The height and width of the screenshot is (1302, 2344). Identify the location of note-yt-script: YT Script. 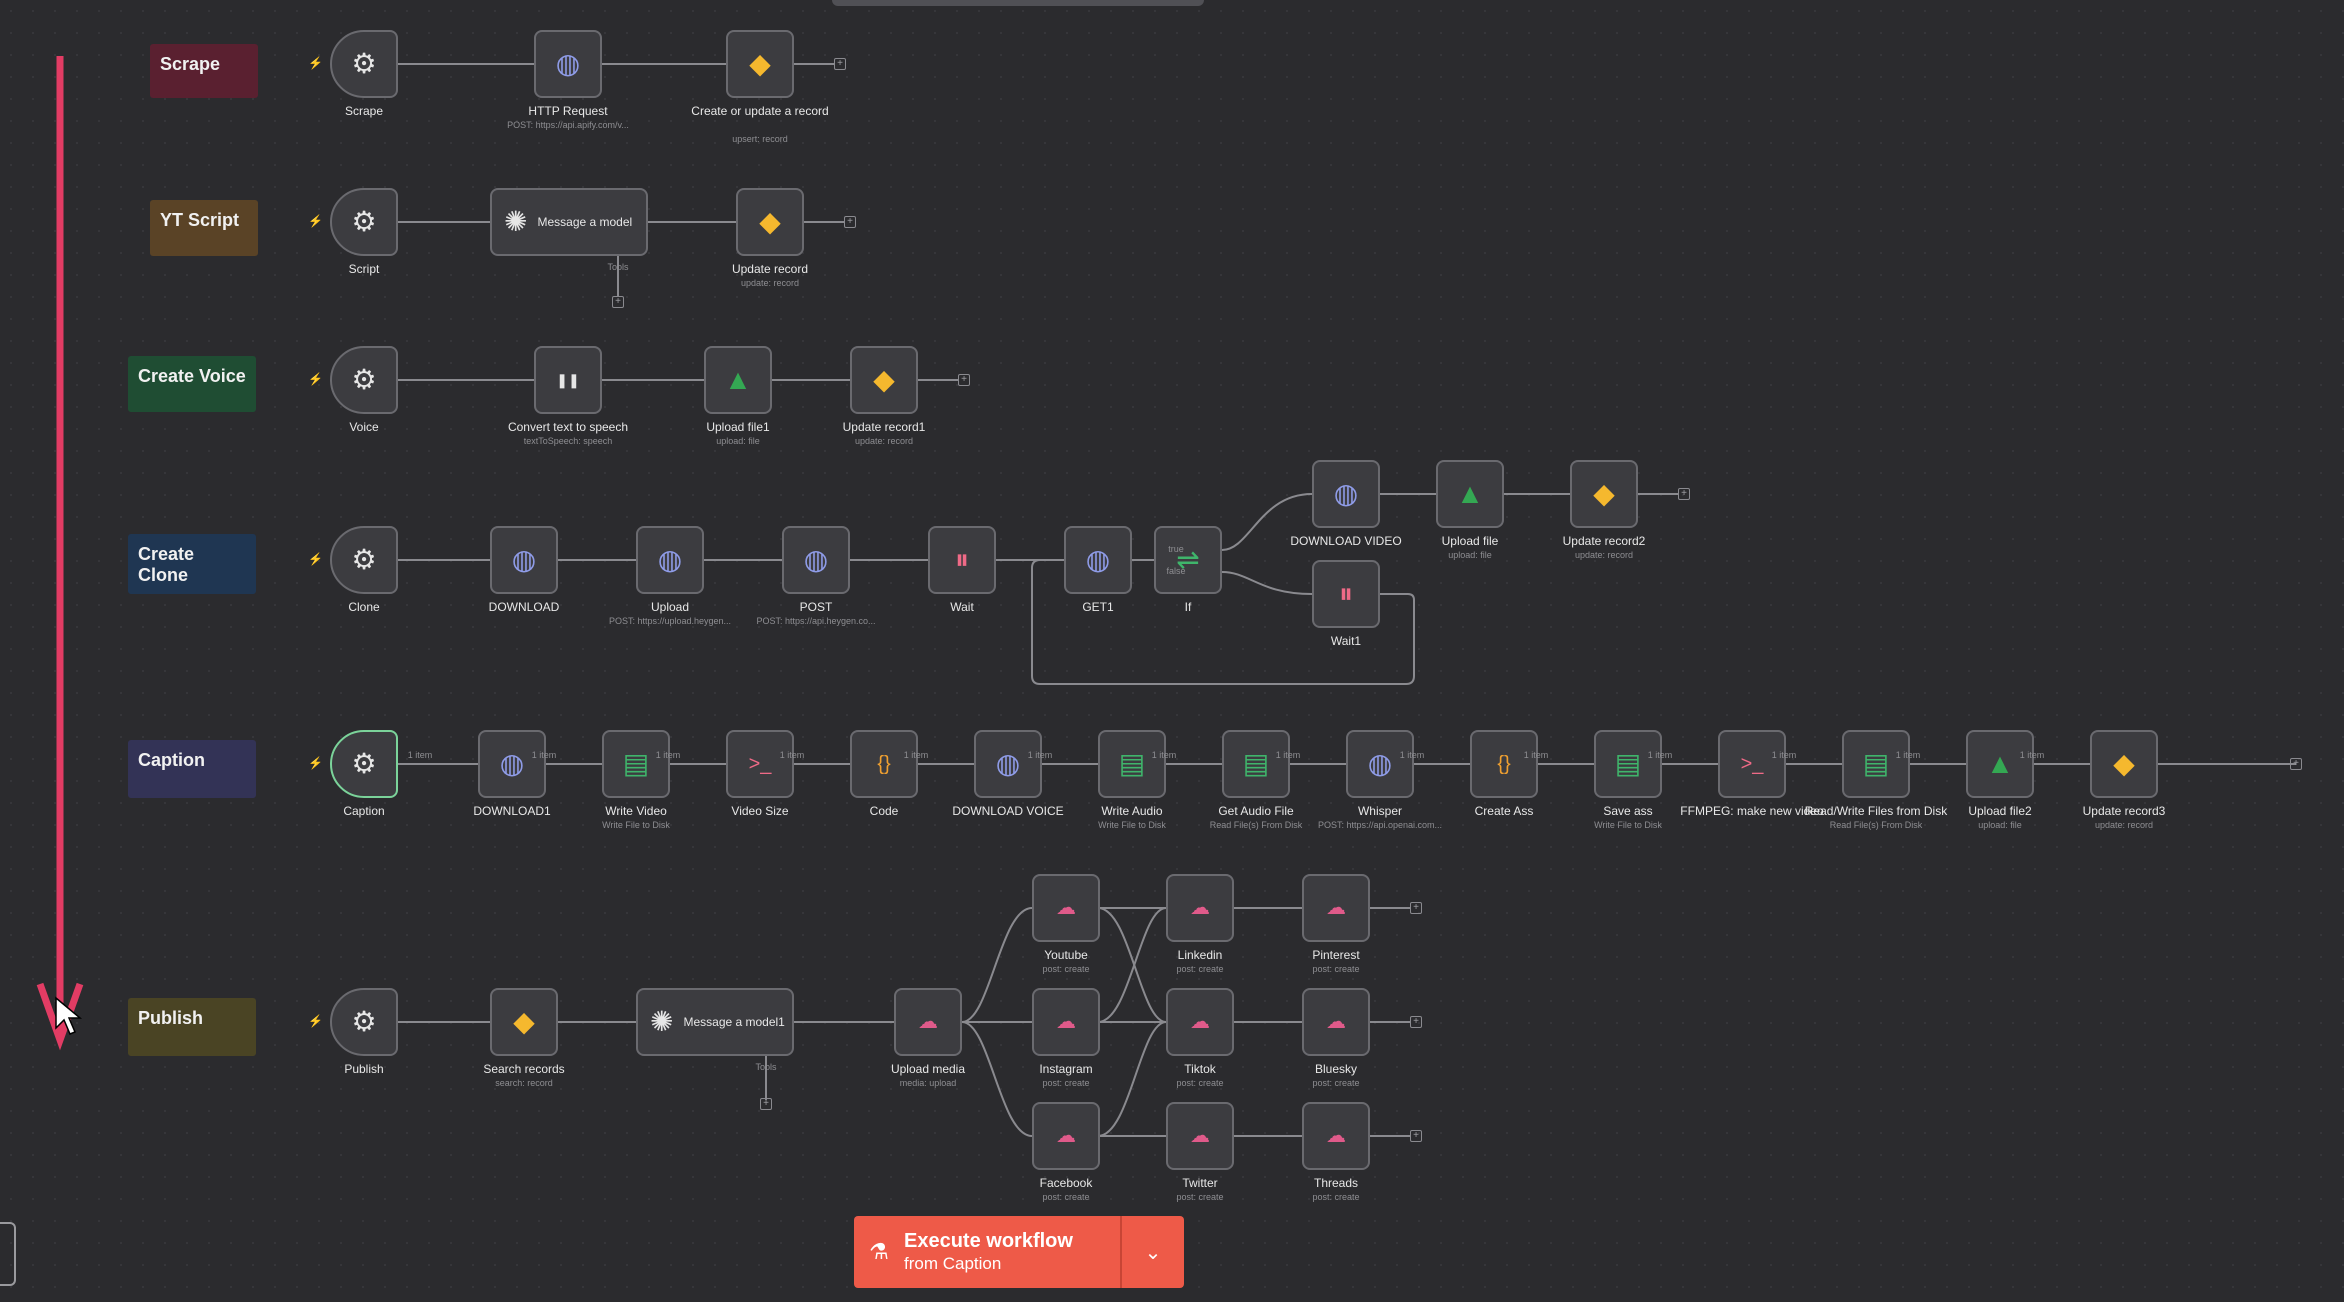
(204, 228).